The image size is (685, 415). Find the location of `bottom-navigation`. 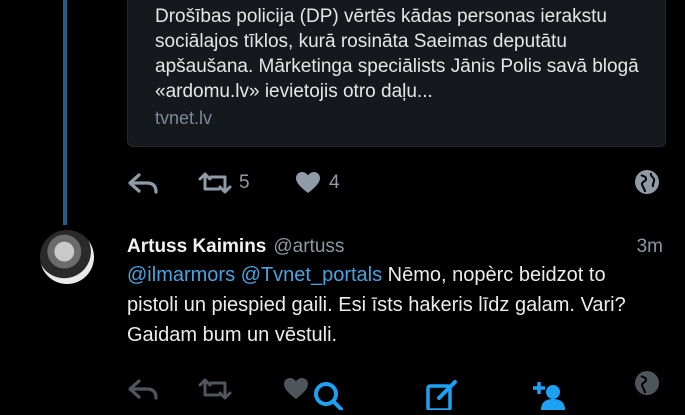

bottom-navigation is located at coordinates (342, 391).